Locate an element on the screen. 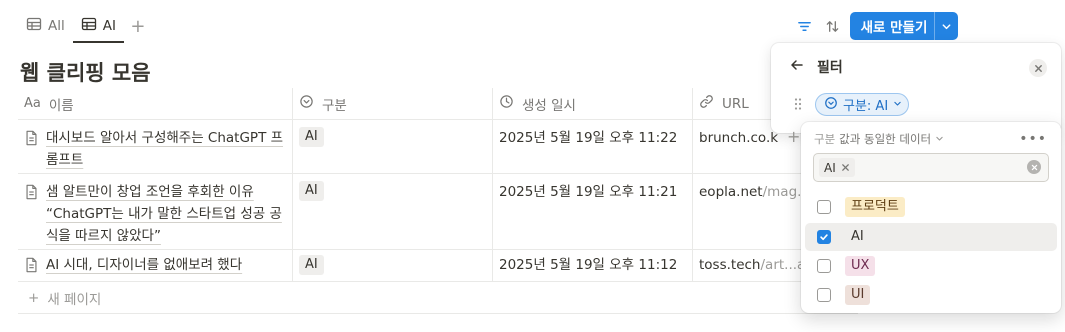 Image resolution: width=1065 pixels, height=332 pixels. text-property-icon: Aa is located at coordinates (32, 103).